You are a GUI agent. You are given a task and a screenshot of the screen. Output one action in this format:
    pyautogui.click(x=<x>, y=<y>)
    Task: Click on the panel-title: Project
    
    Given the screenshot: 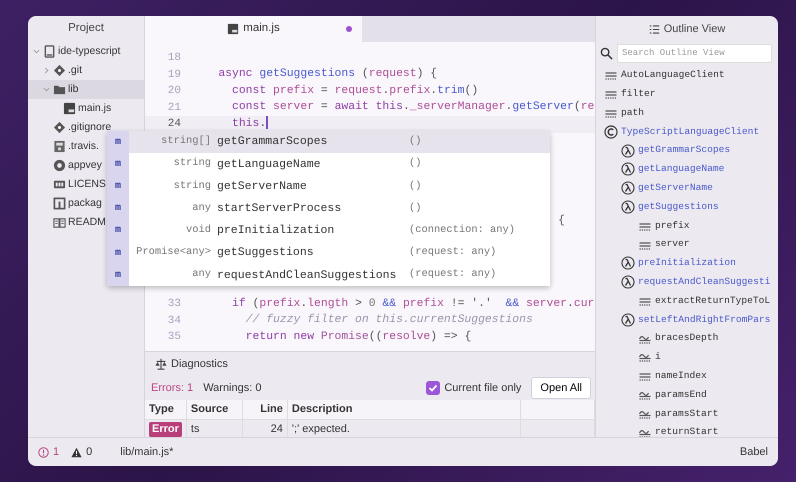 What is the action you would take?
    pyautogui.click(x=86, y=28)
    